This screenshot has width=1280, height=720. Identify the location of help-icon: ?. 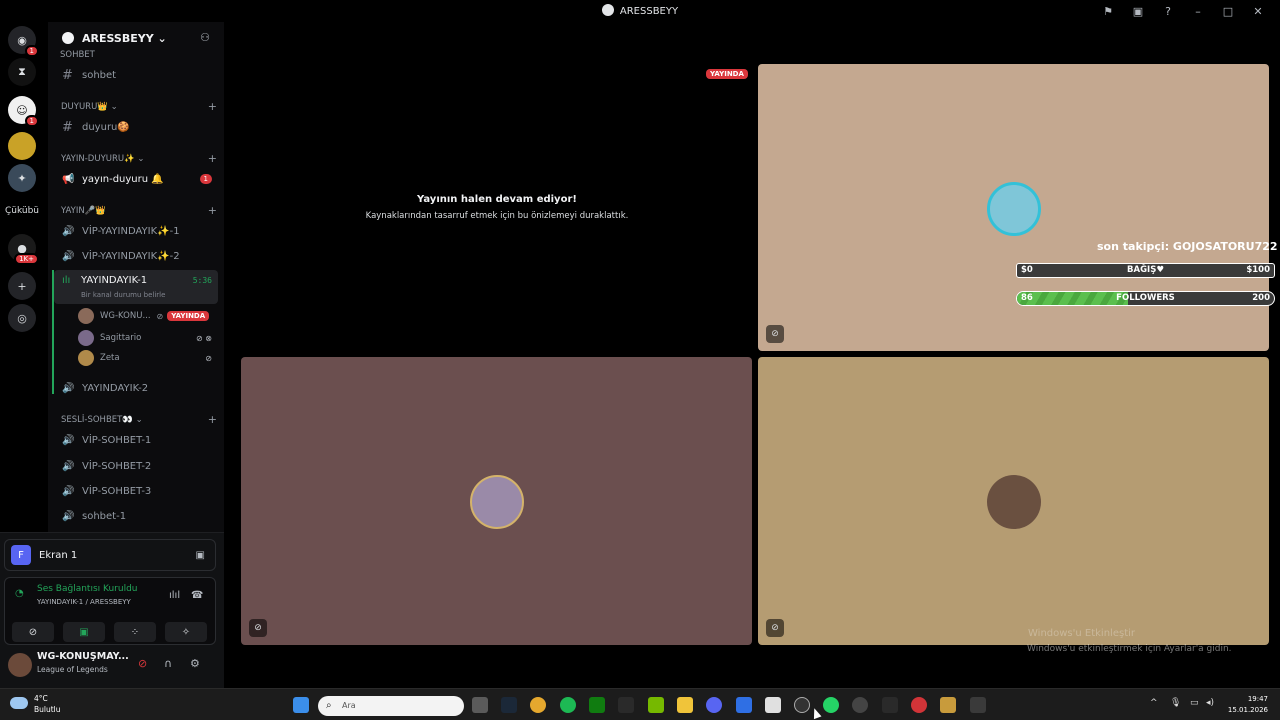
(1168, 11).